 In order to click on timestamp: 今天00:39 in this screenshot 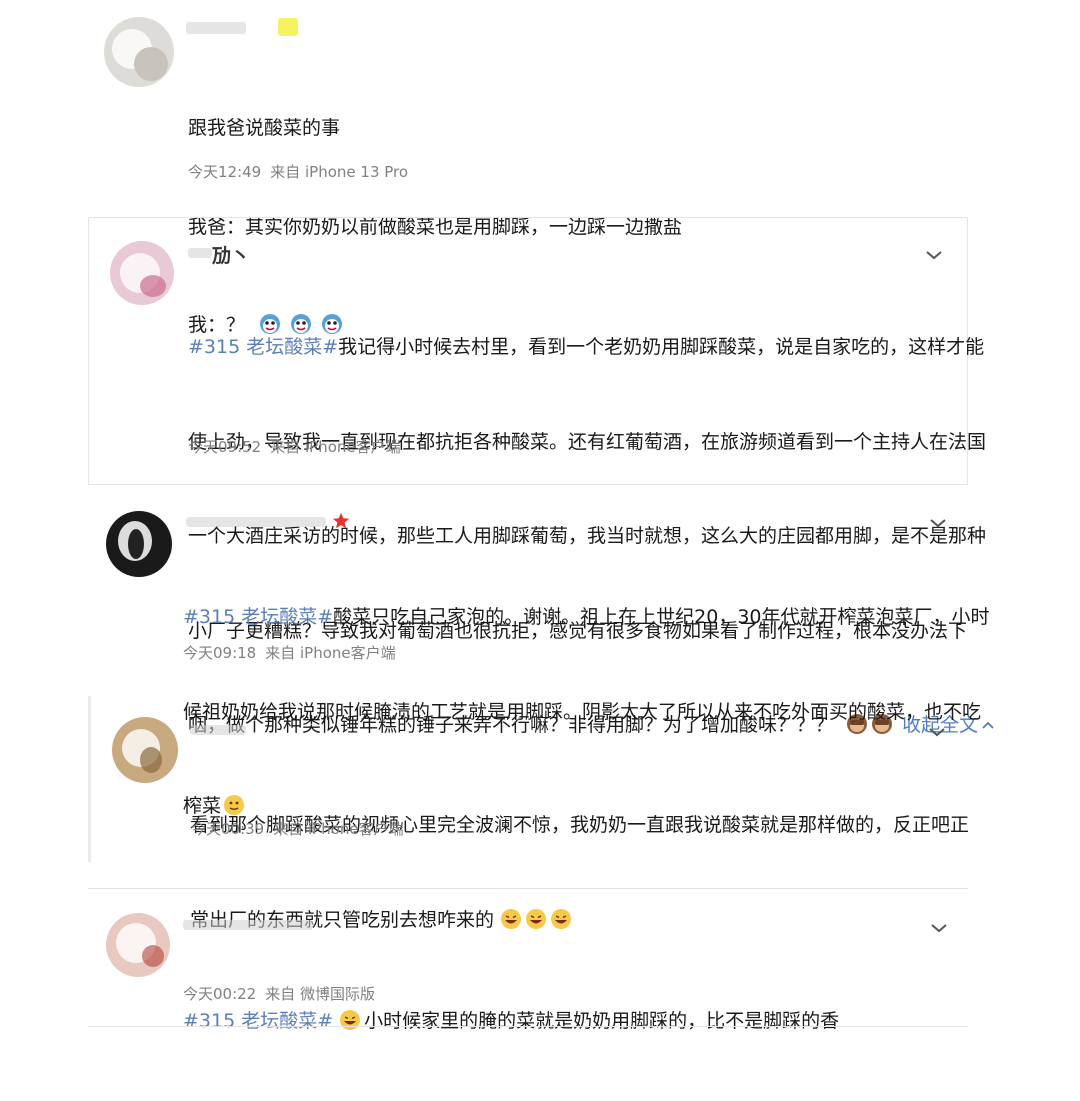, I will do `click(228, 829)`.